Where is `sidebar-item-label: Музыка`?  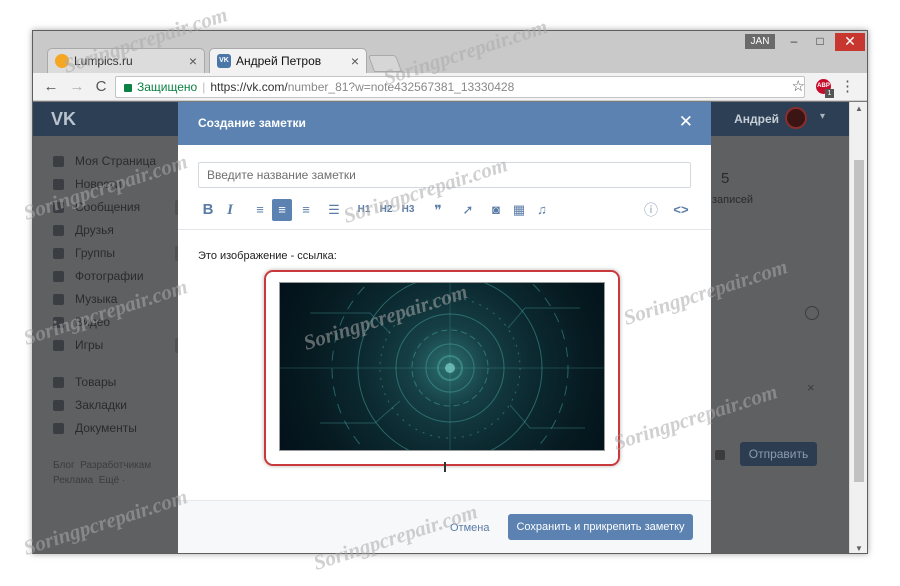 sidebar-item-label: Музыка is located at coordinates (96, 299).